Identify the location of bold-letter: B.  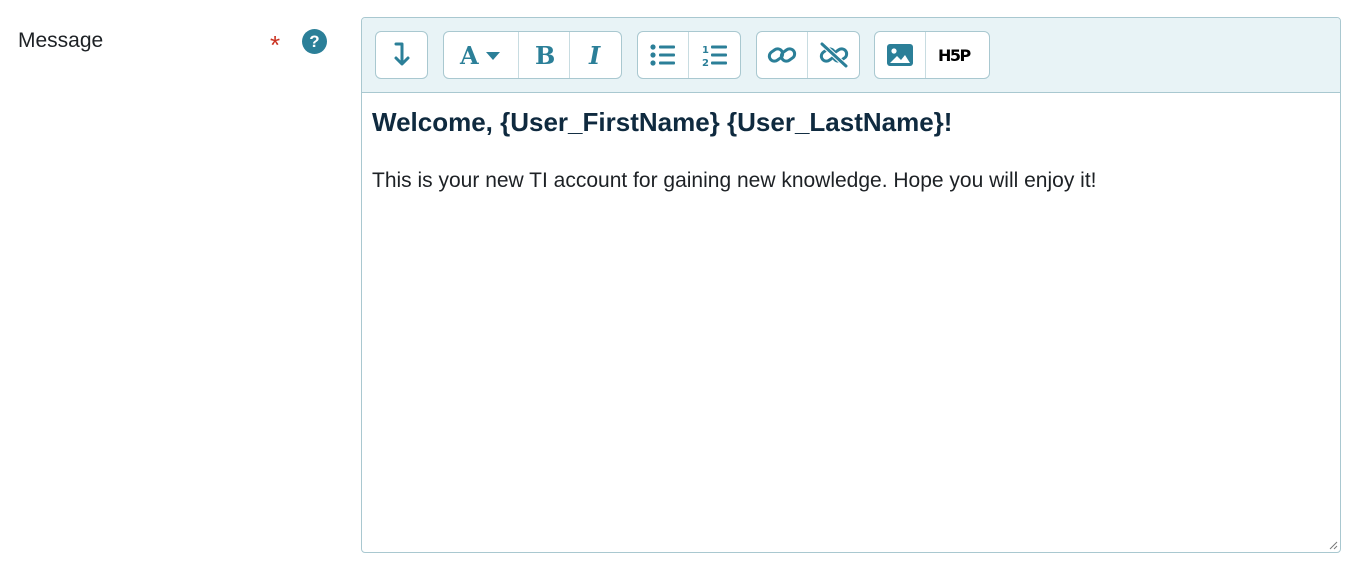
(545, 55).